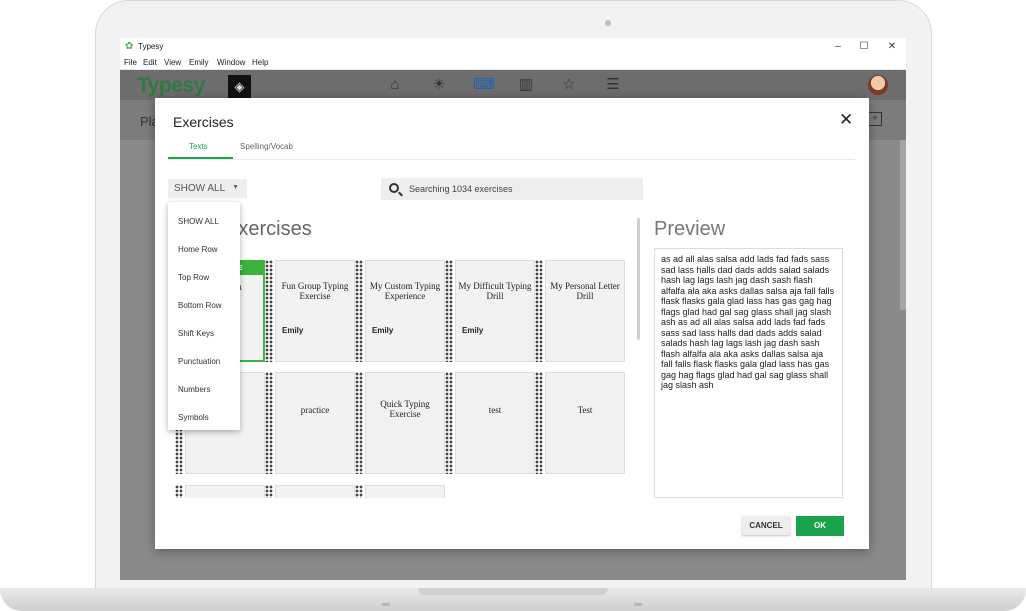 The height and width of the screenshot is (611, 1026). I want to click on filter-label: SHOW ALL, so click(200, 188).